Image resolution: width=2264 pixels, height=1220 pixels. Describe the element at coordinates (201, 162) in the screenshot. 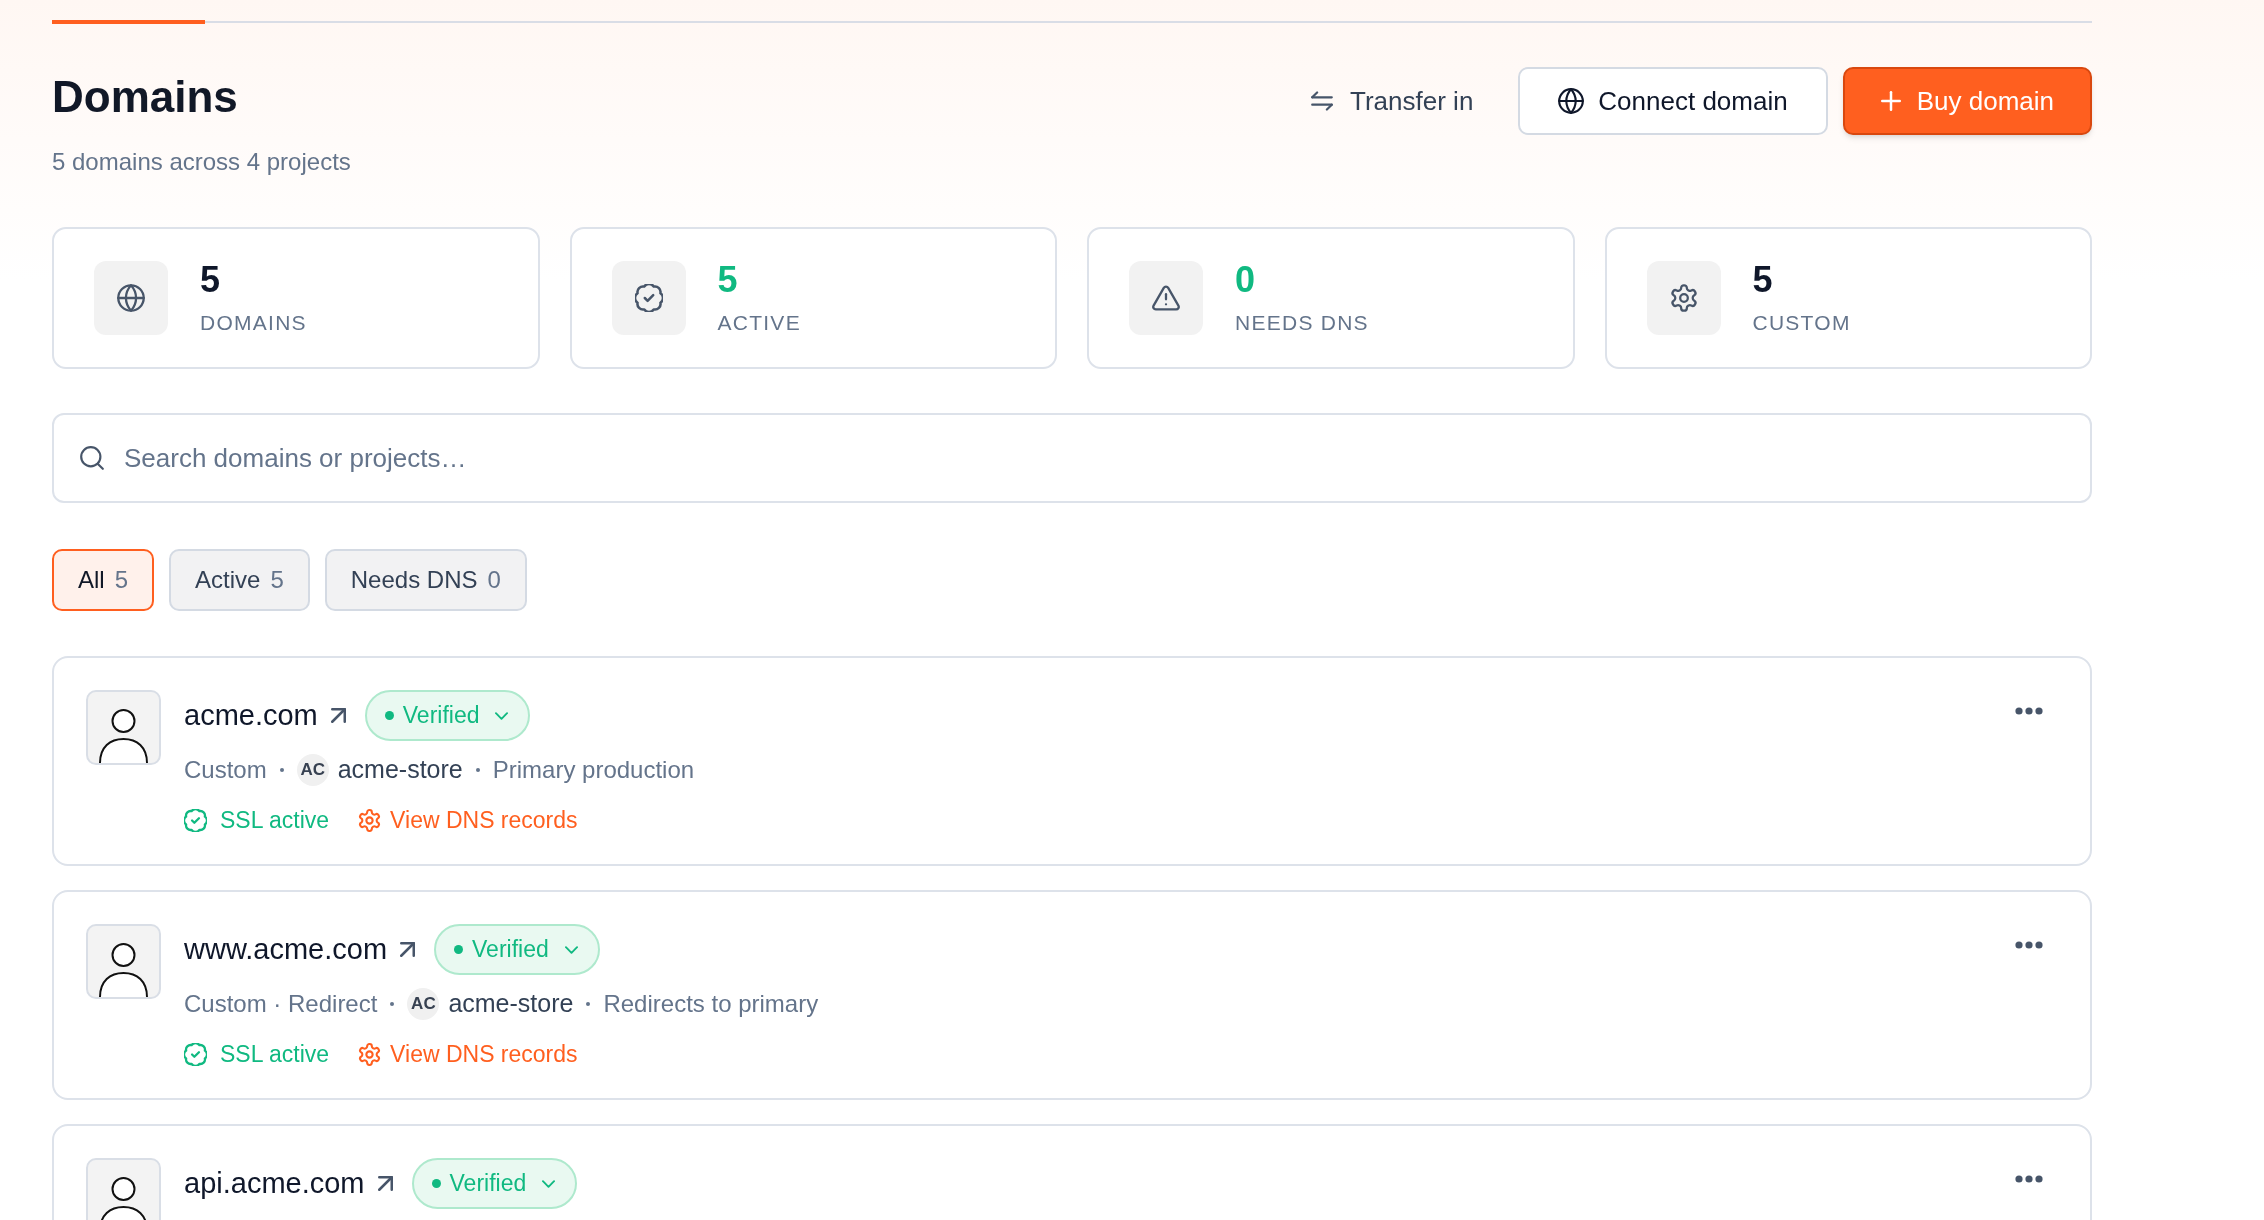

I see `page-subtitle: 5 domains across 4 projects` at that location.